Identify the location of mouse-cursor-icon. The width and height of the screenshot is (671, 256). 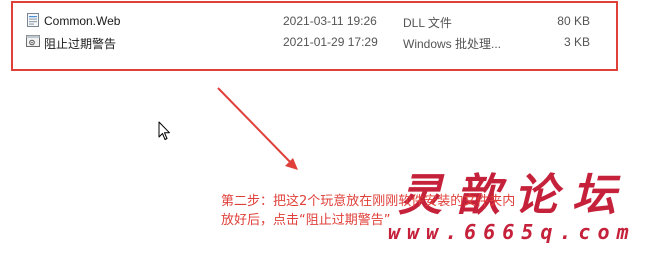
(164, 130).